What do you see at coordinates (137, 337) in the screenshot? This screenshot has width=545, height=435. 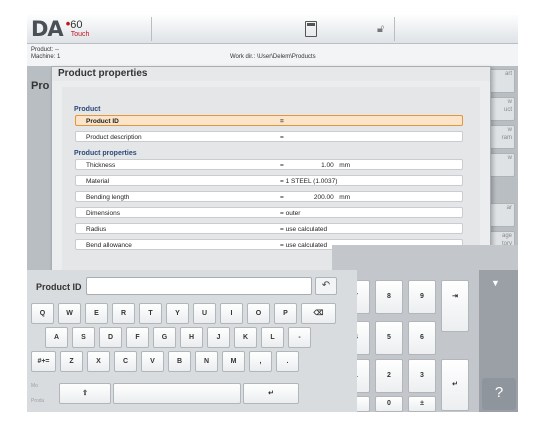 I see `key-f: F` at bounding box center [137, 337].